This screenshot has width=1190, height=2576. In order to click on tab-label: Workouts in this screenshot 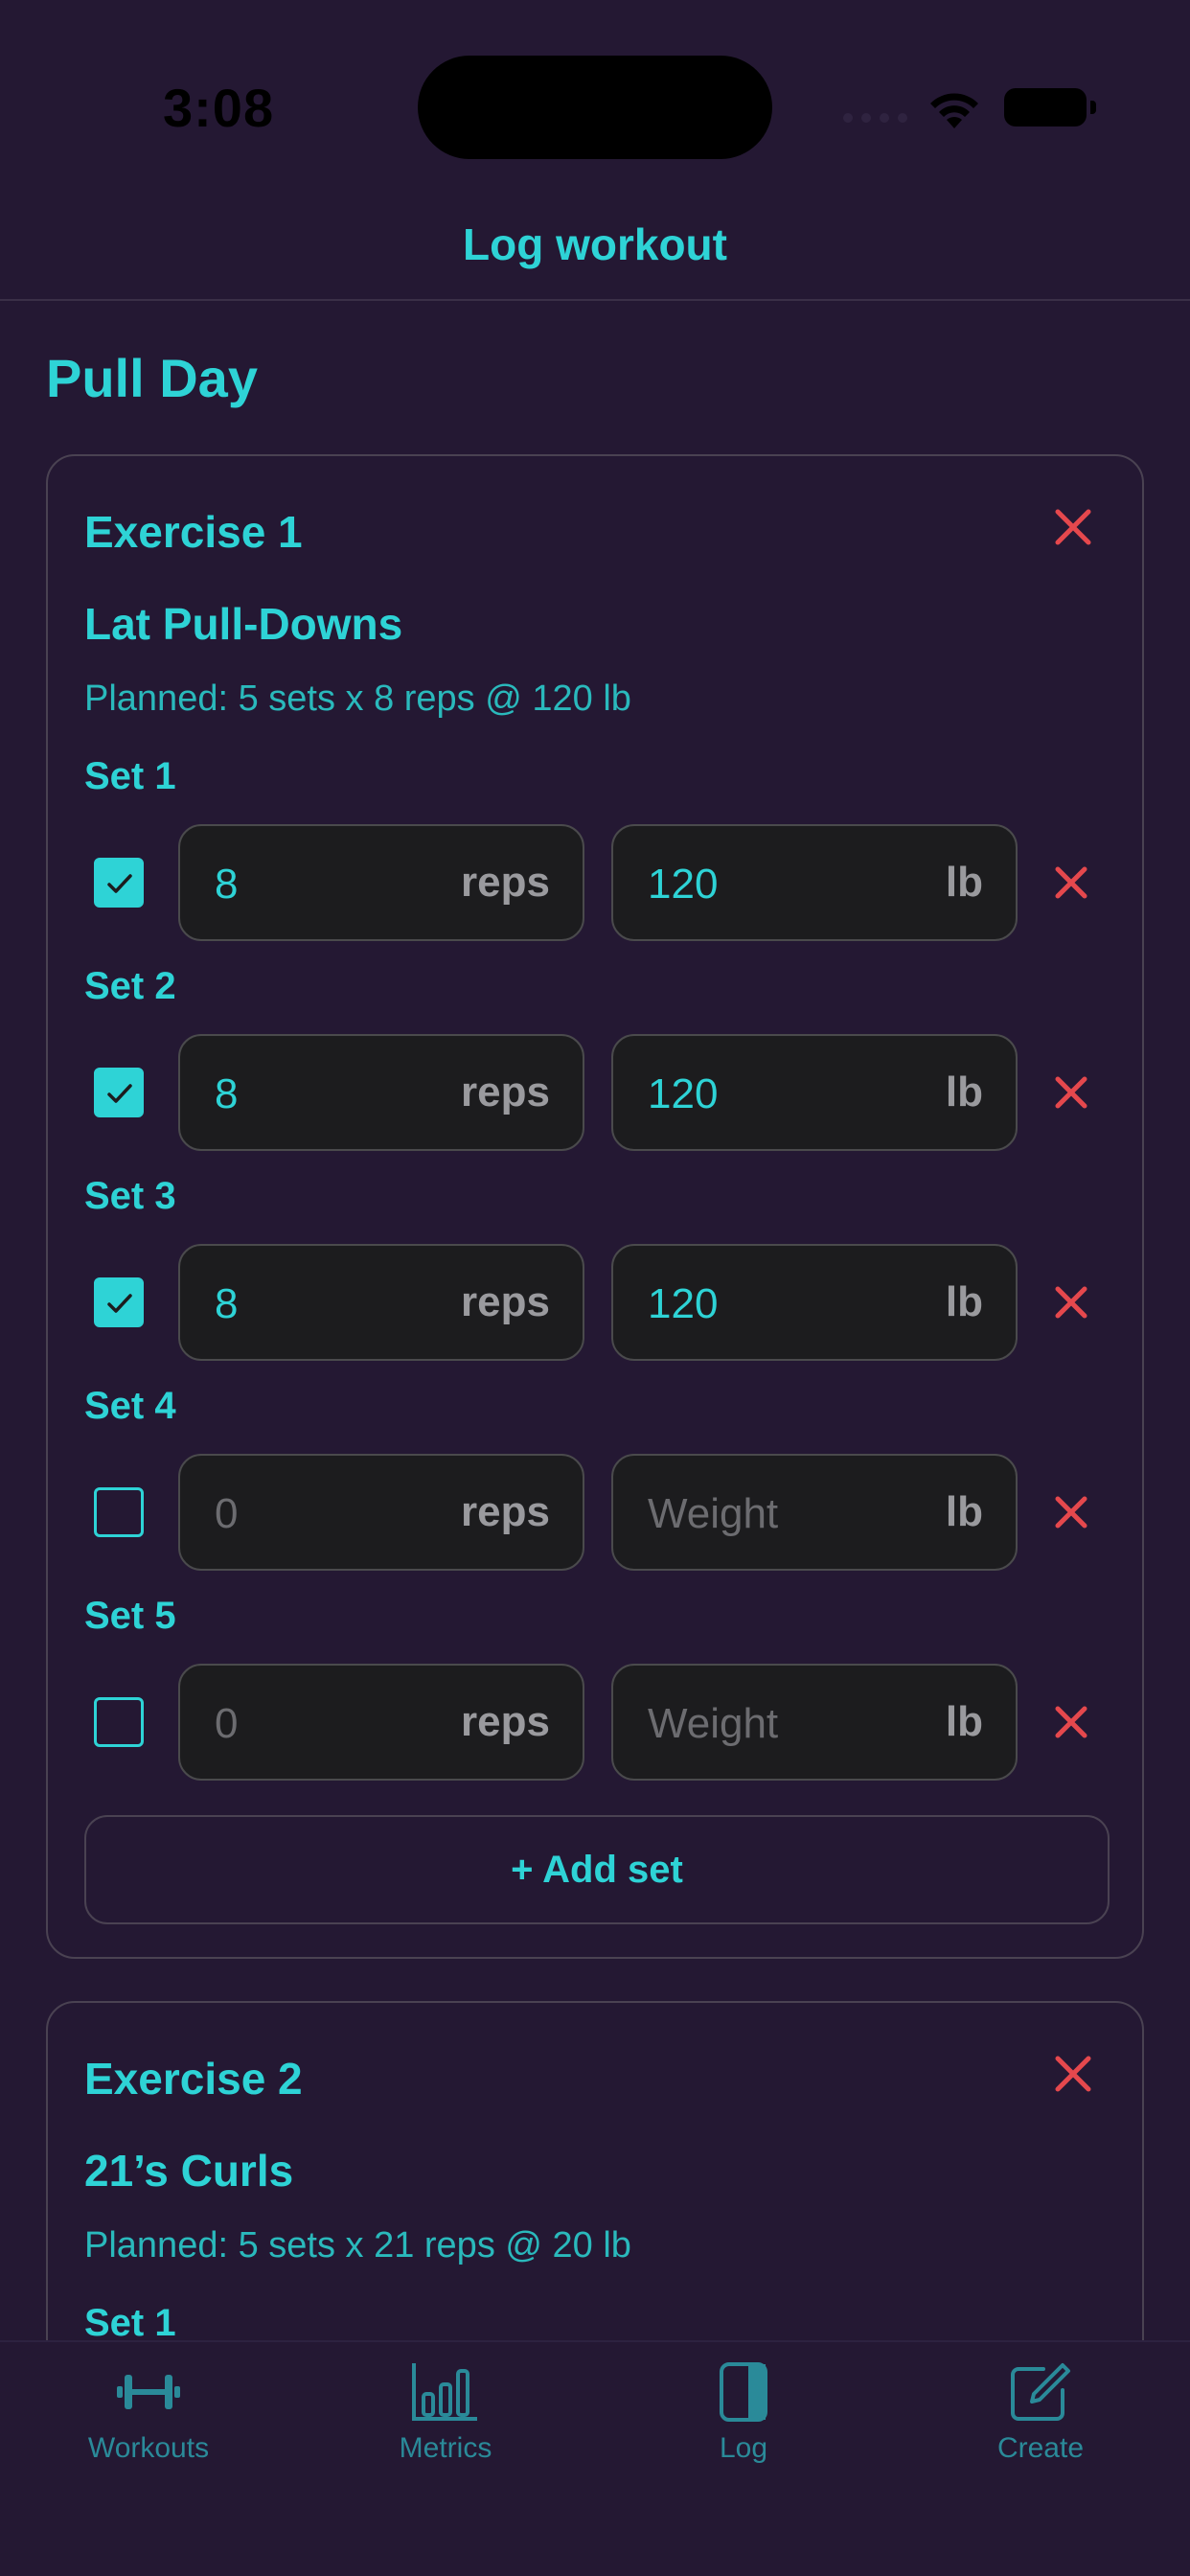, I will do `click(148, 2448)`.